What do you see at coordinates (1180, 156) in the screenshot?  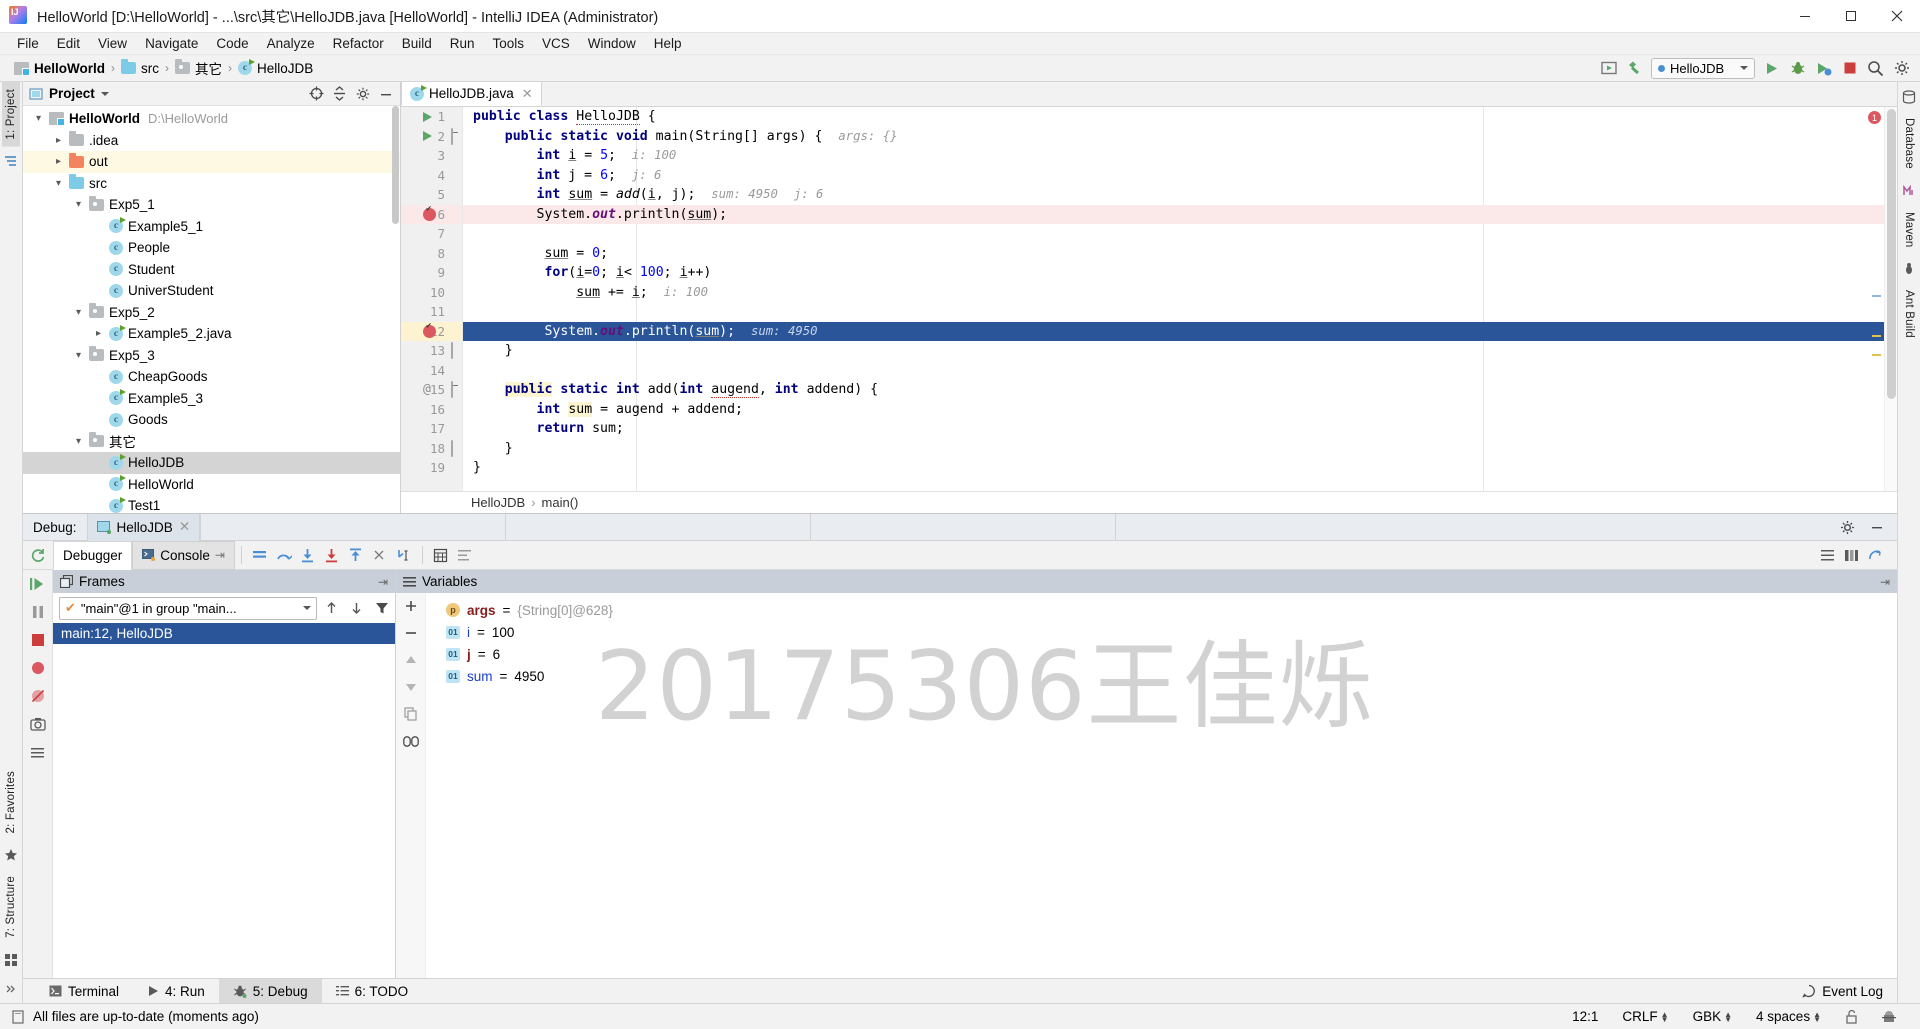 I see `code-line-3: int i = 5; i: 100` at bounding box center [1180, 156].